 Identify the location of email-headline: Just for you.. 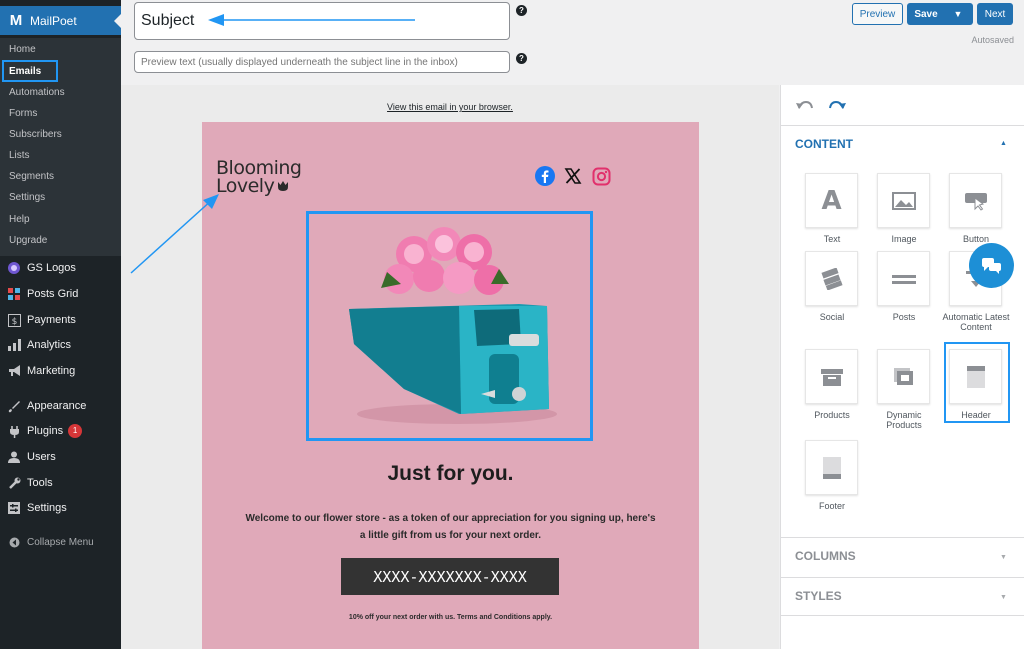
(450, 474).